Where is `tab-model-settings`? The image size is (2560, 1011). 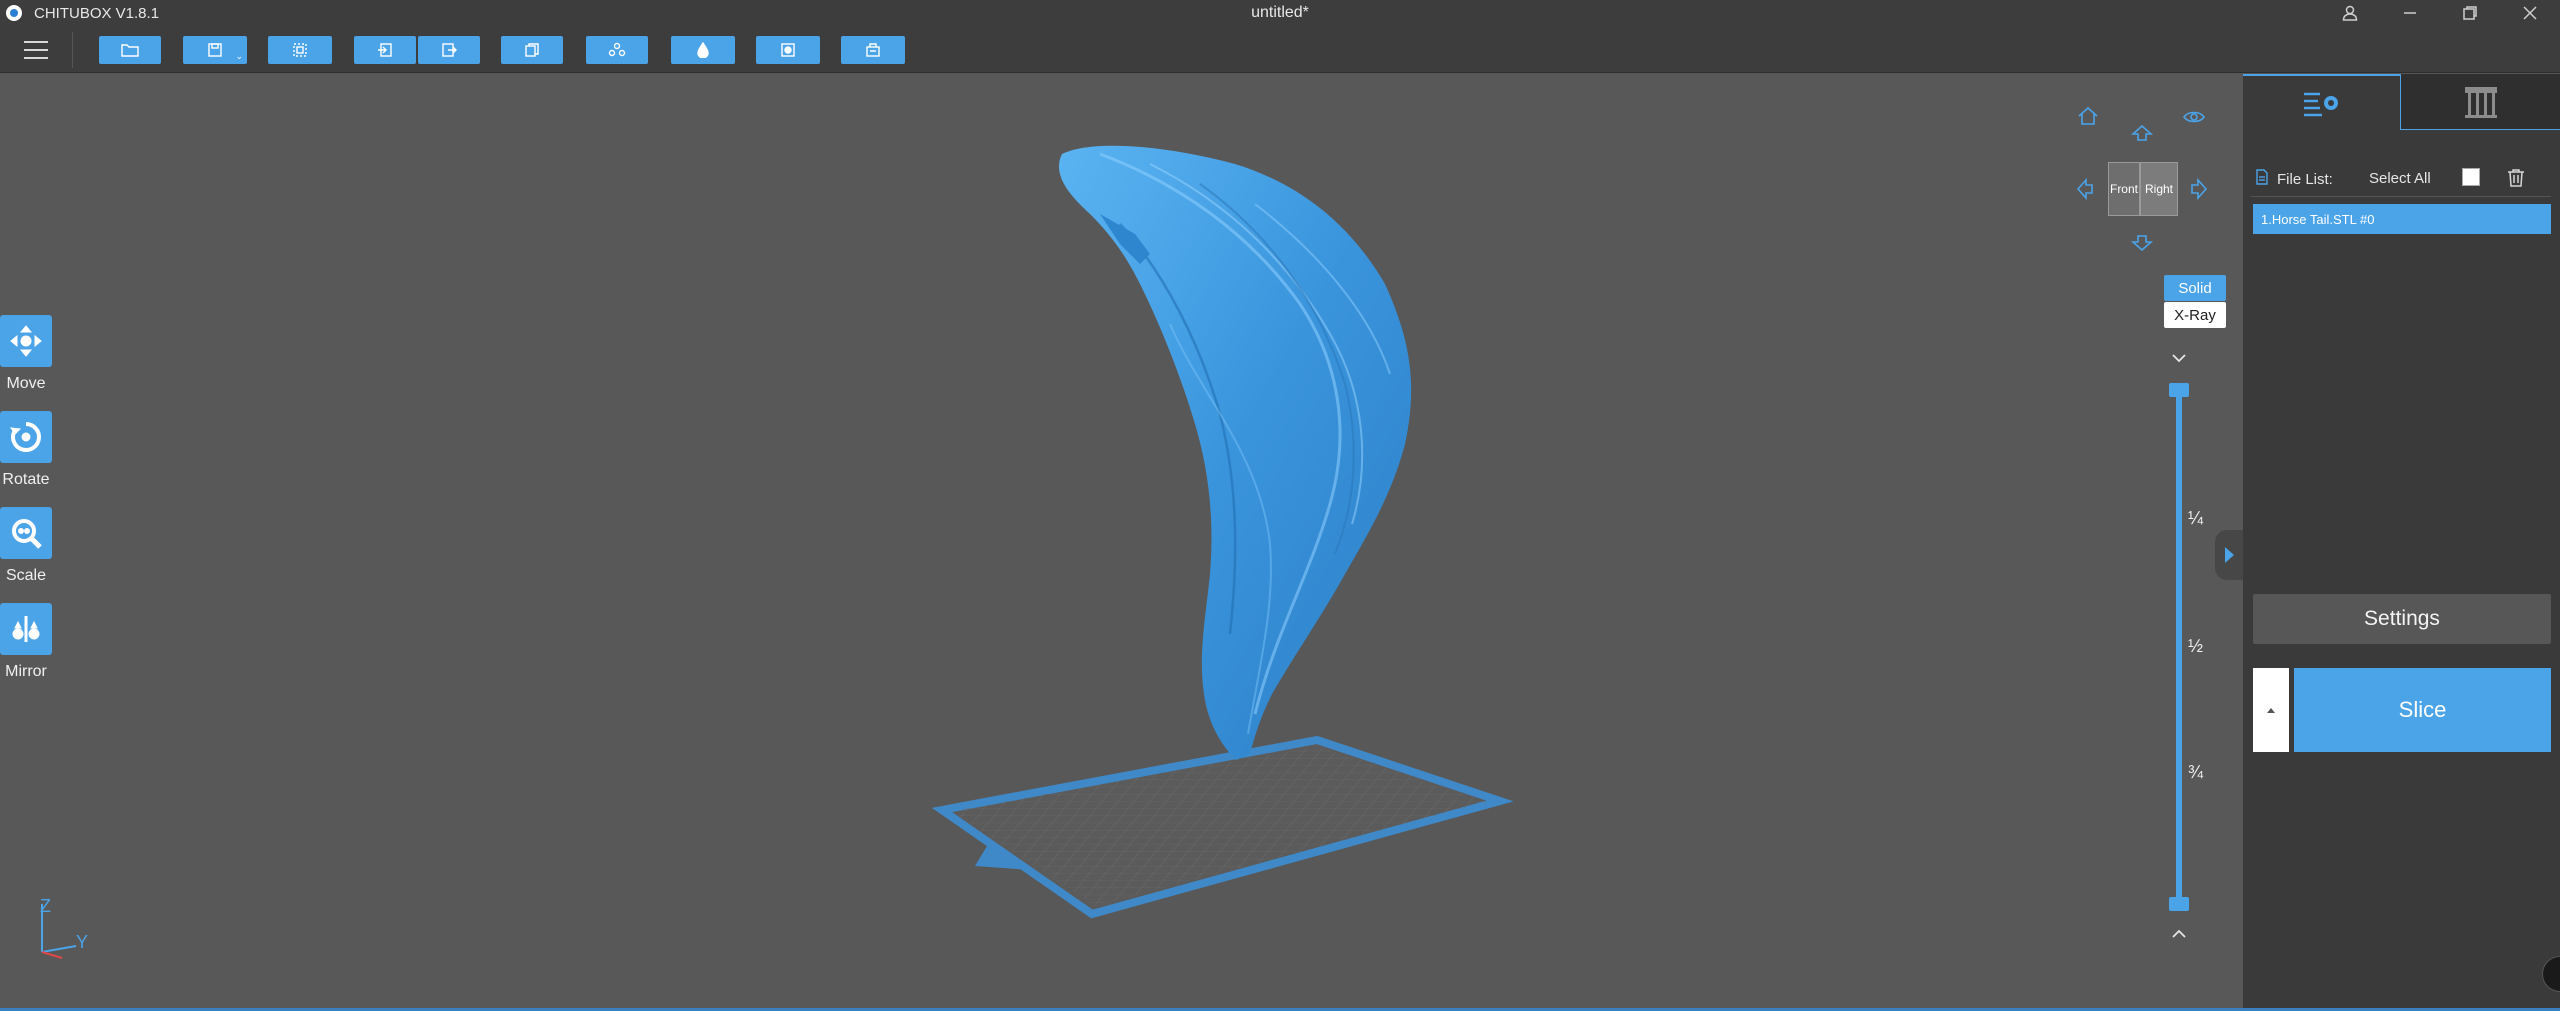
tab-model-settings is located at coordinates (2322, 102).